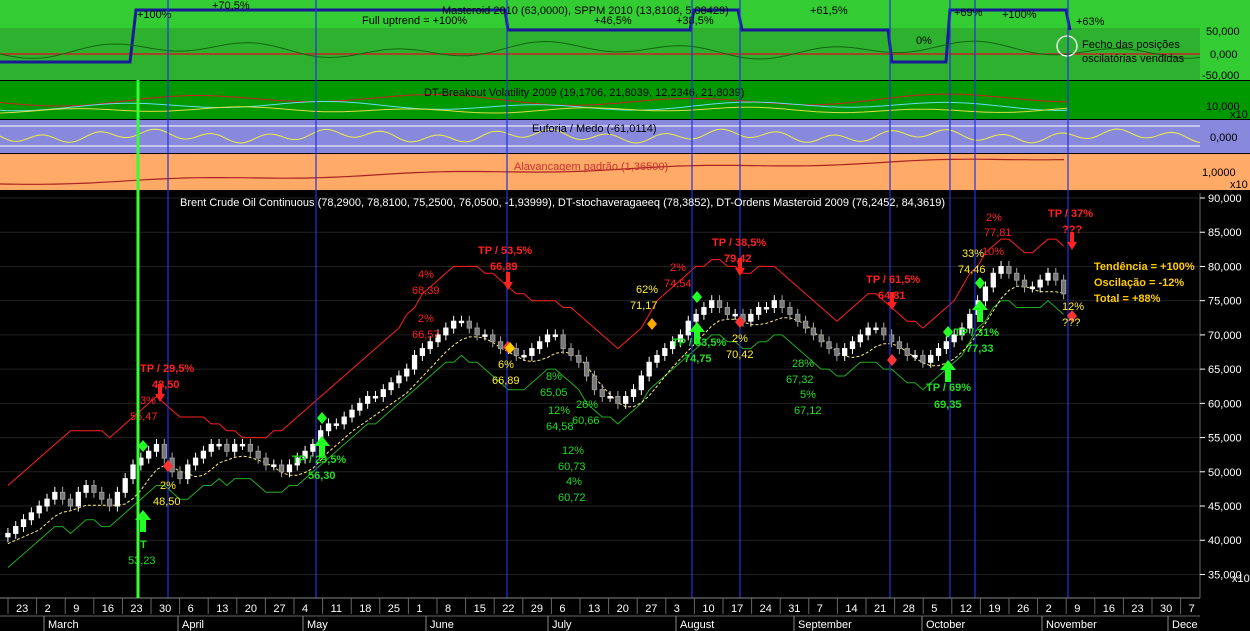  What do you see at coordinates (1225, 404) in the screenshot?
I see `y-tick-label: 60,000` at bounding box center [1225, 404].